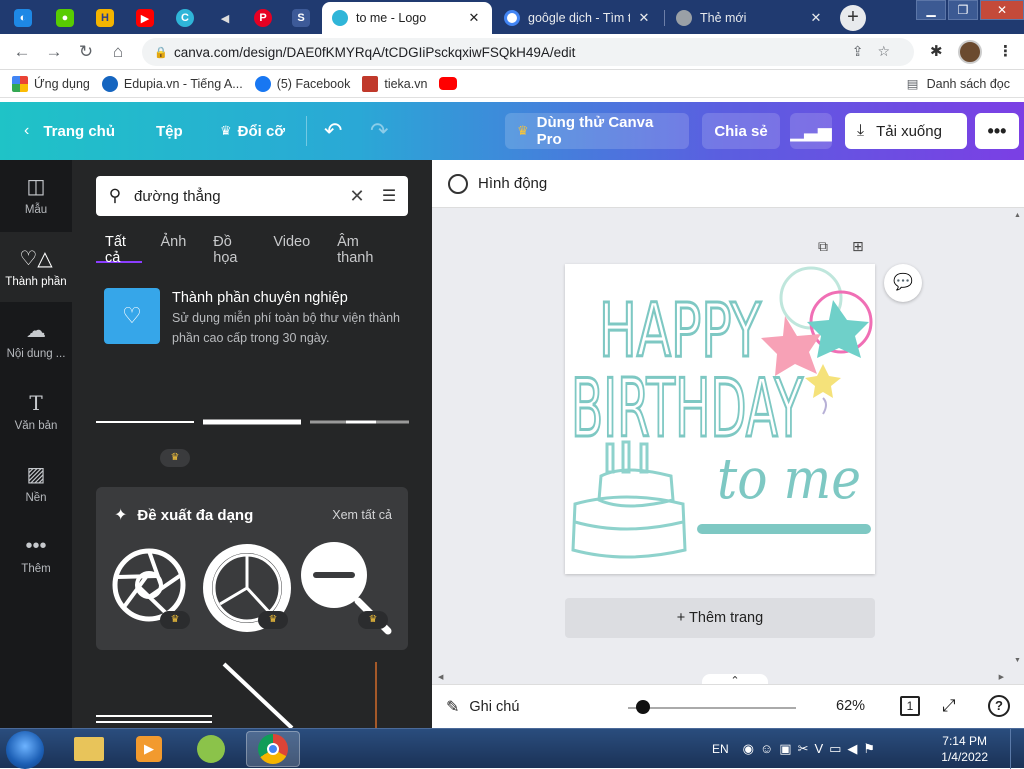  What do you see at coordinates (36, 195) in the screenshot?
I see `rail-item-templates: ◫ Mẫu` at bounding box center [36, 195].